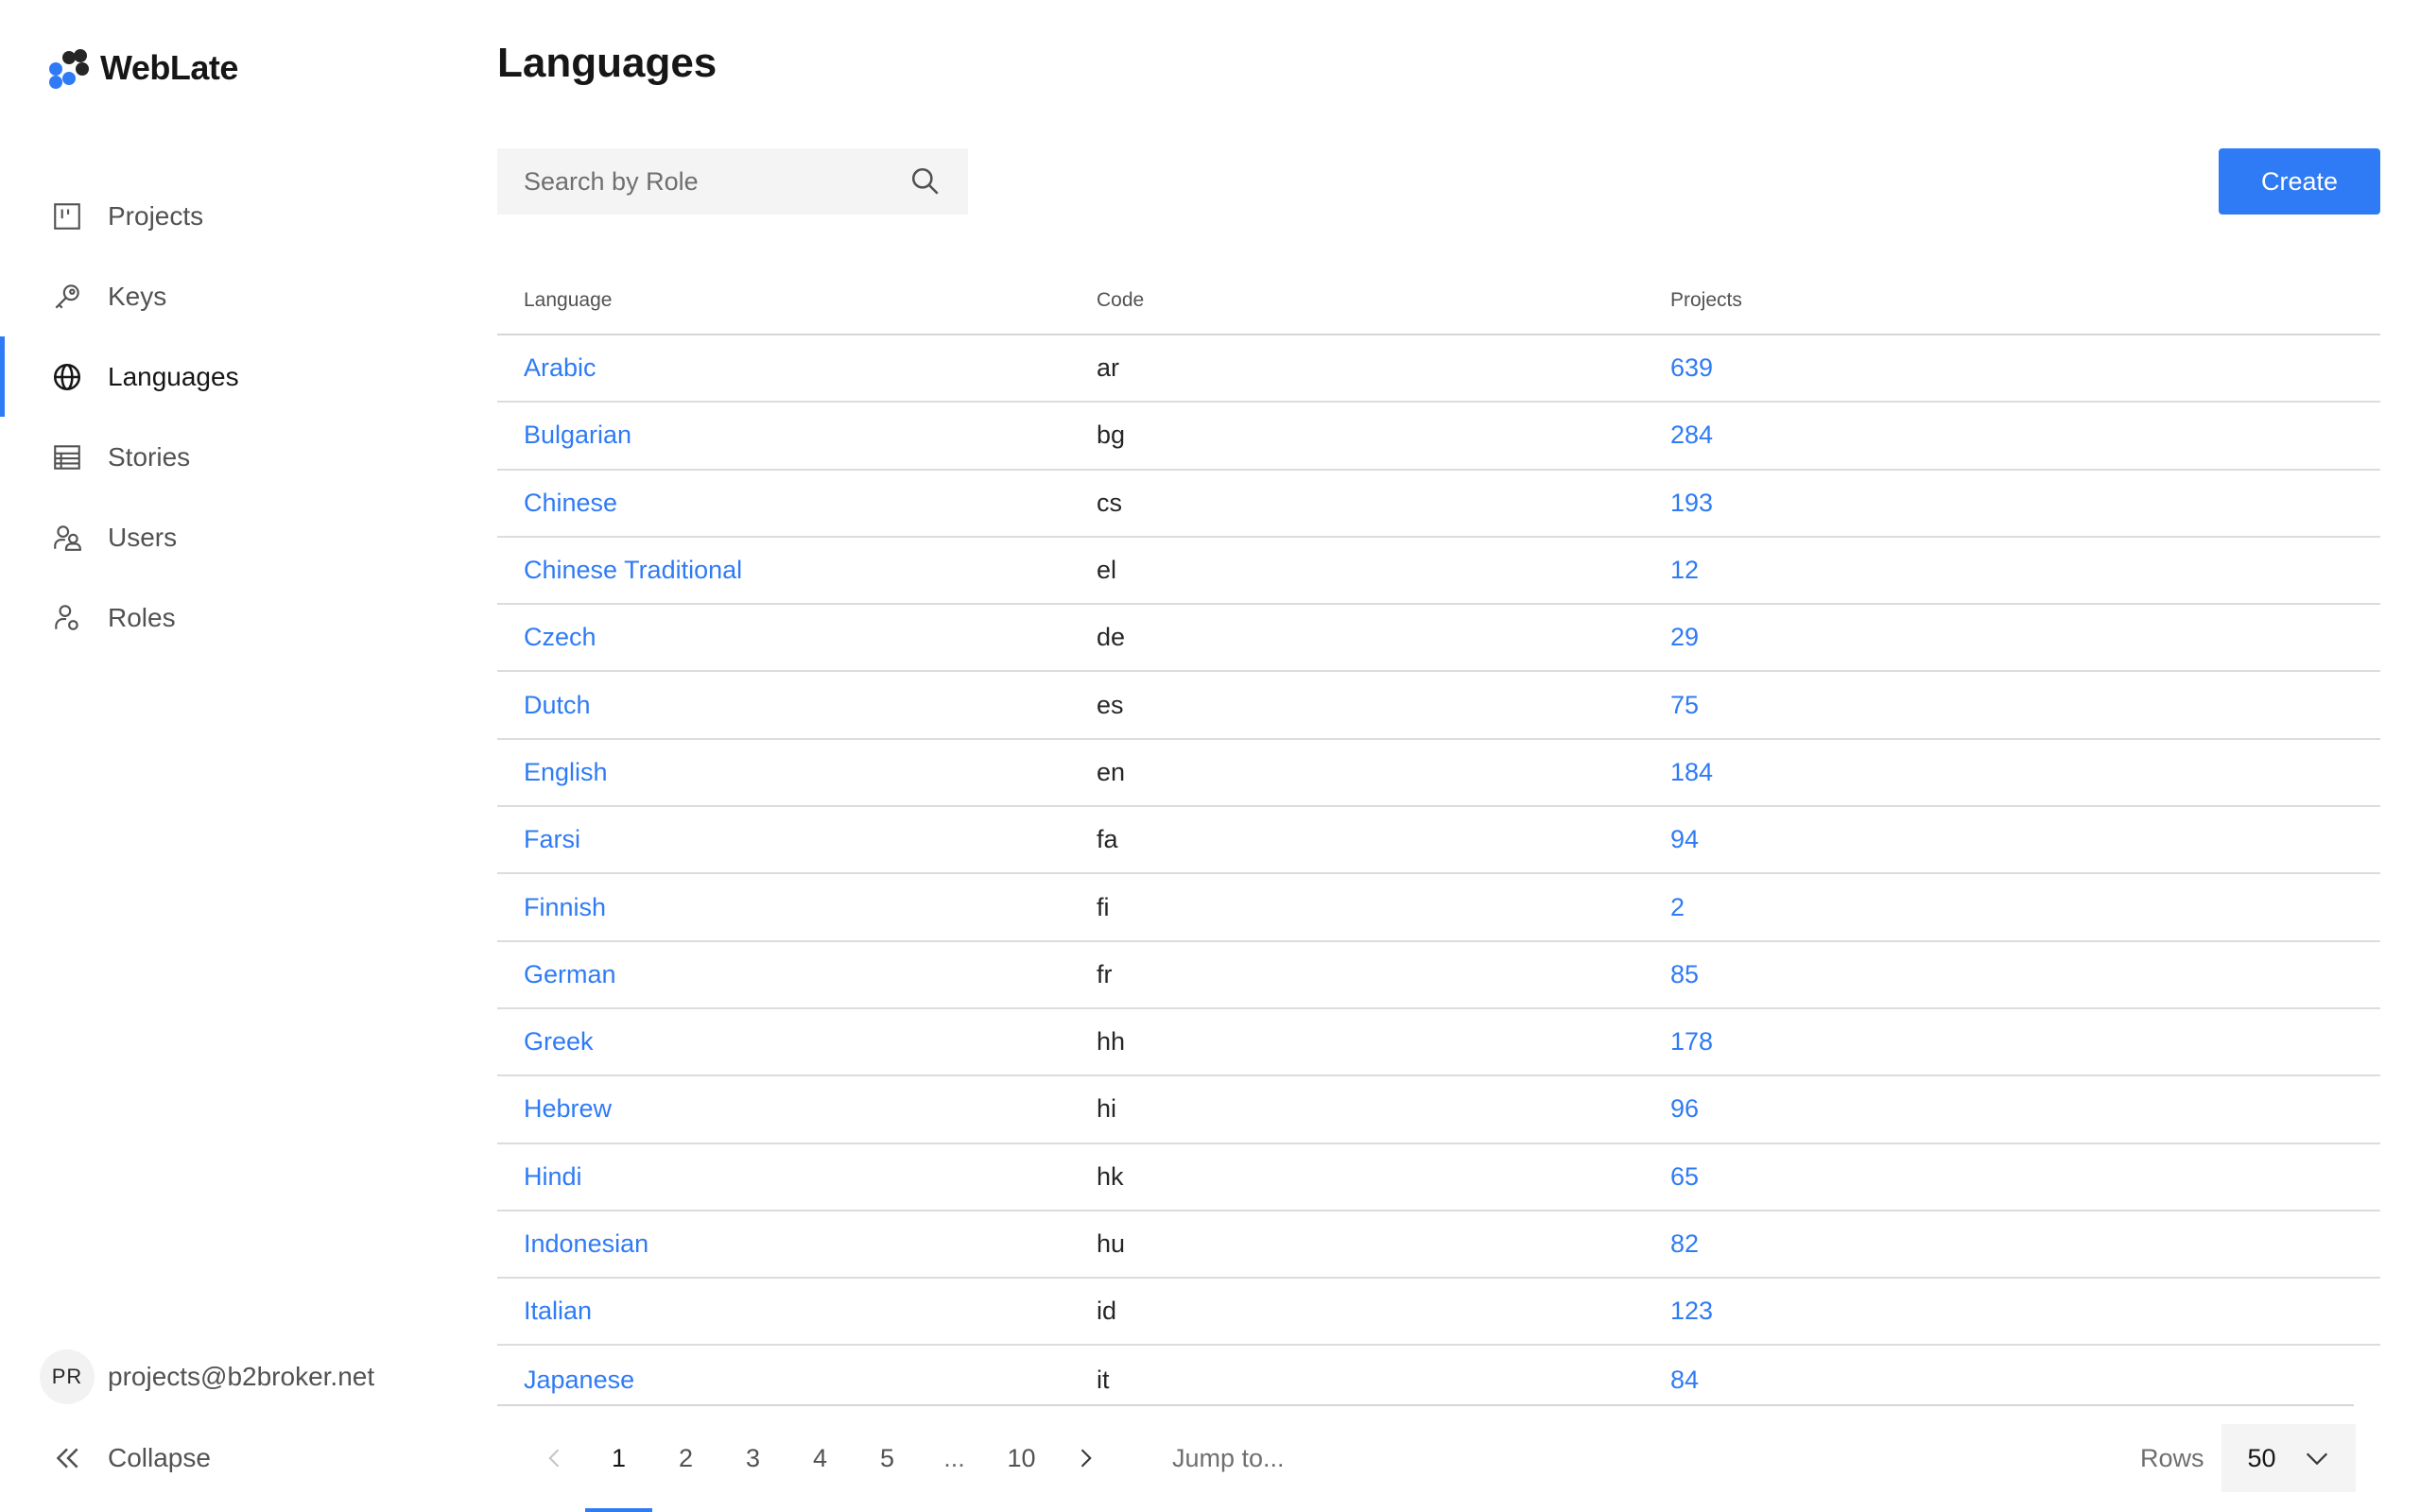 The image size is (2420, 1512). I want to click on page-4-button: 4, so click(820, 1458).